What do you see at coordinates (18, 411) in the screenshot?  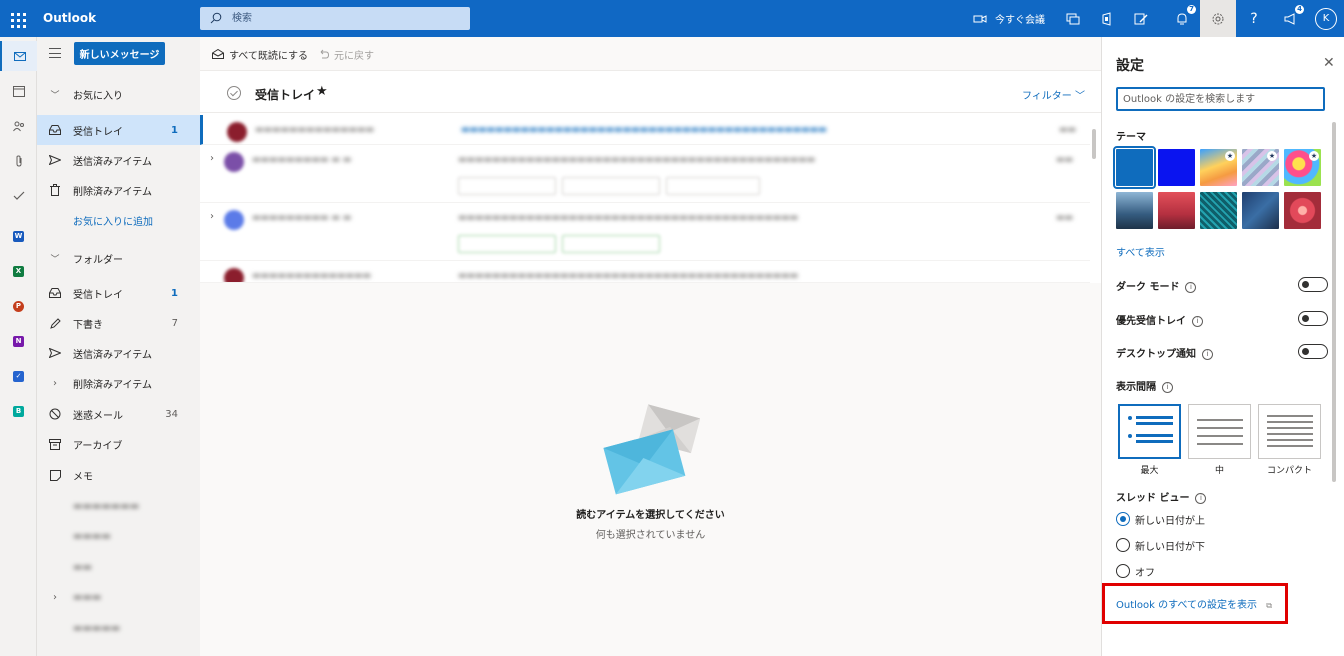 I see `rail-bookings: B` at bounding box center [18, 411].